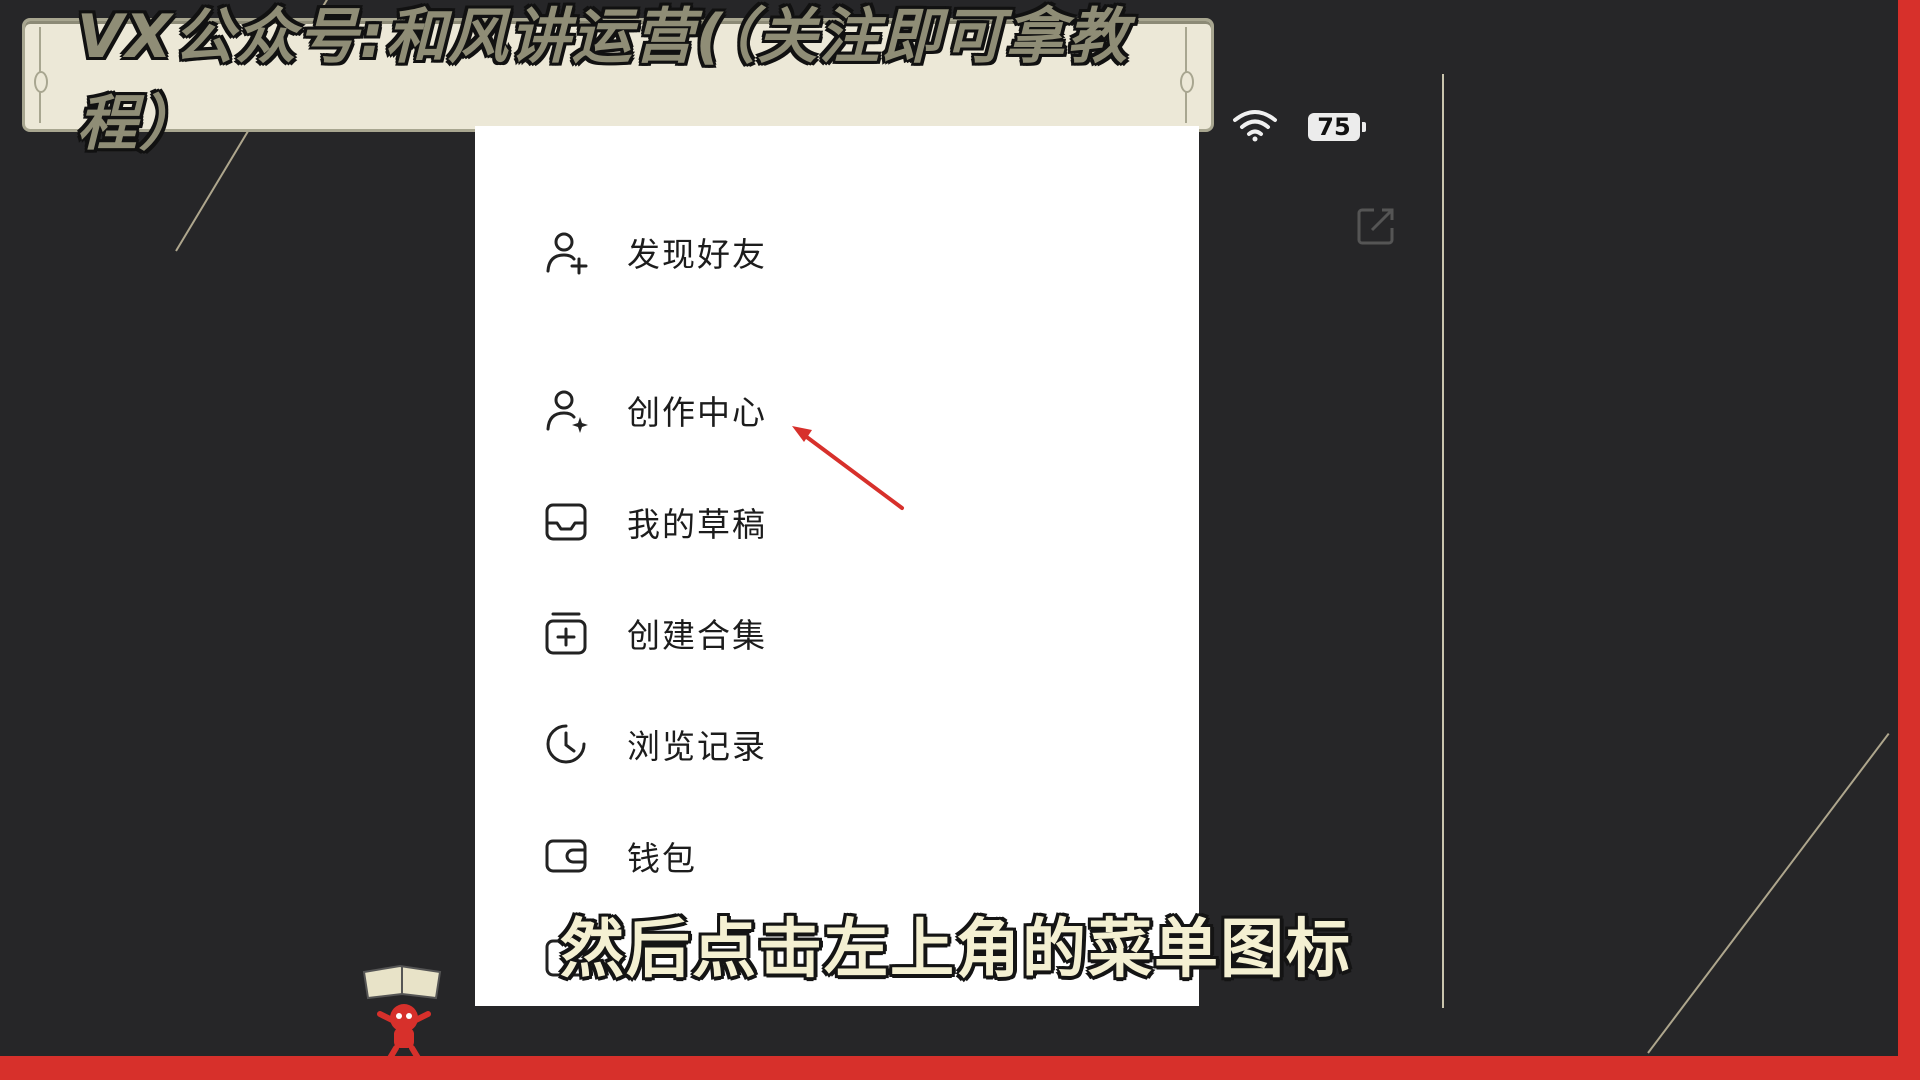  What do you see at coordinates (956, 950) in the screenshot?
I see `video-subtitle: 然后点击左上角的菜单图标` at bounding box center [956, 950].